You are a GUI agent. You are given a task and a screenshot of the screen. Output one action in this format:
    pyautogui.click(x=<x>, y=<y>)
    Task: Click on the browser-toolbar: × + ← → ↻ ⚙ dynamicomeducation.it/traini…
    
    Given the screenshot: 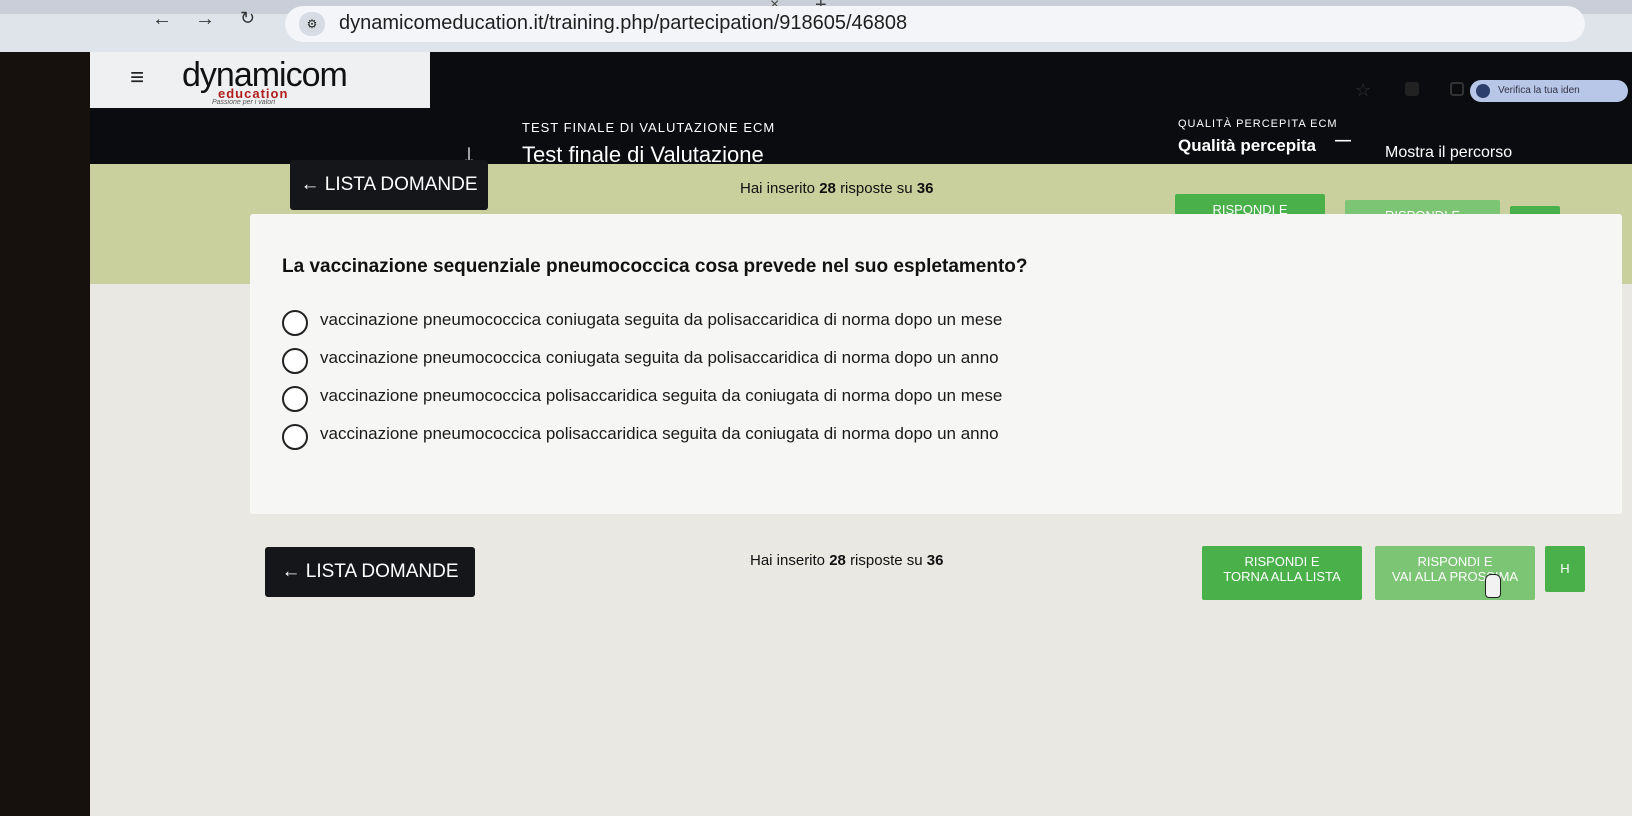 What is the action you would take?
    pyautogui.click(x=816, y=26)
    